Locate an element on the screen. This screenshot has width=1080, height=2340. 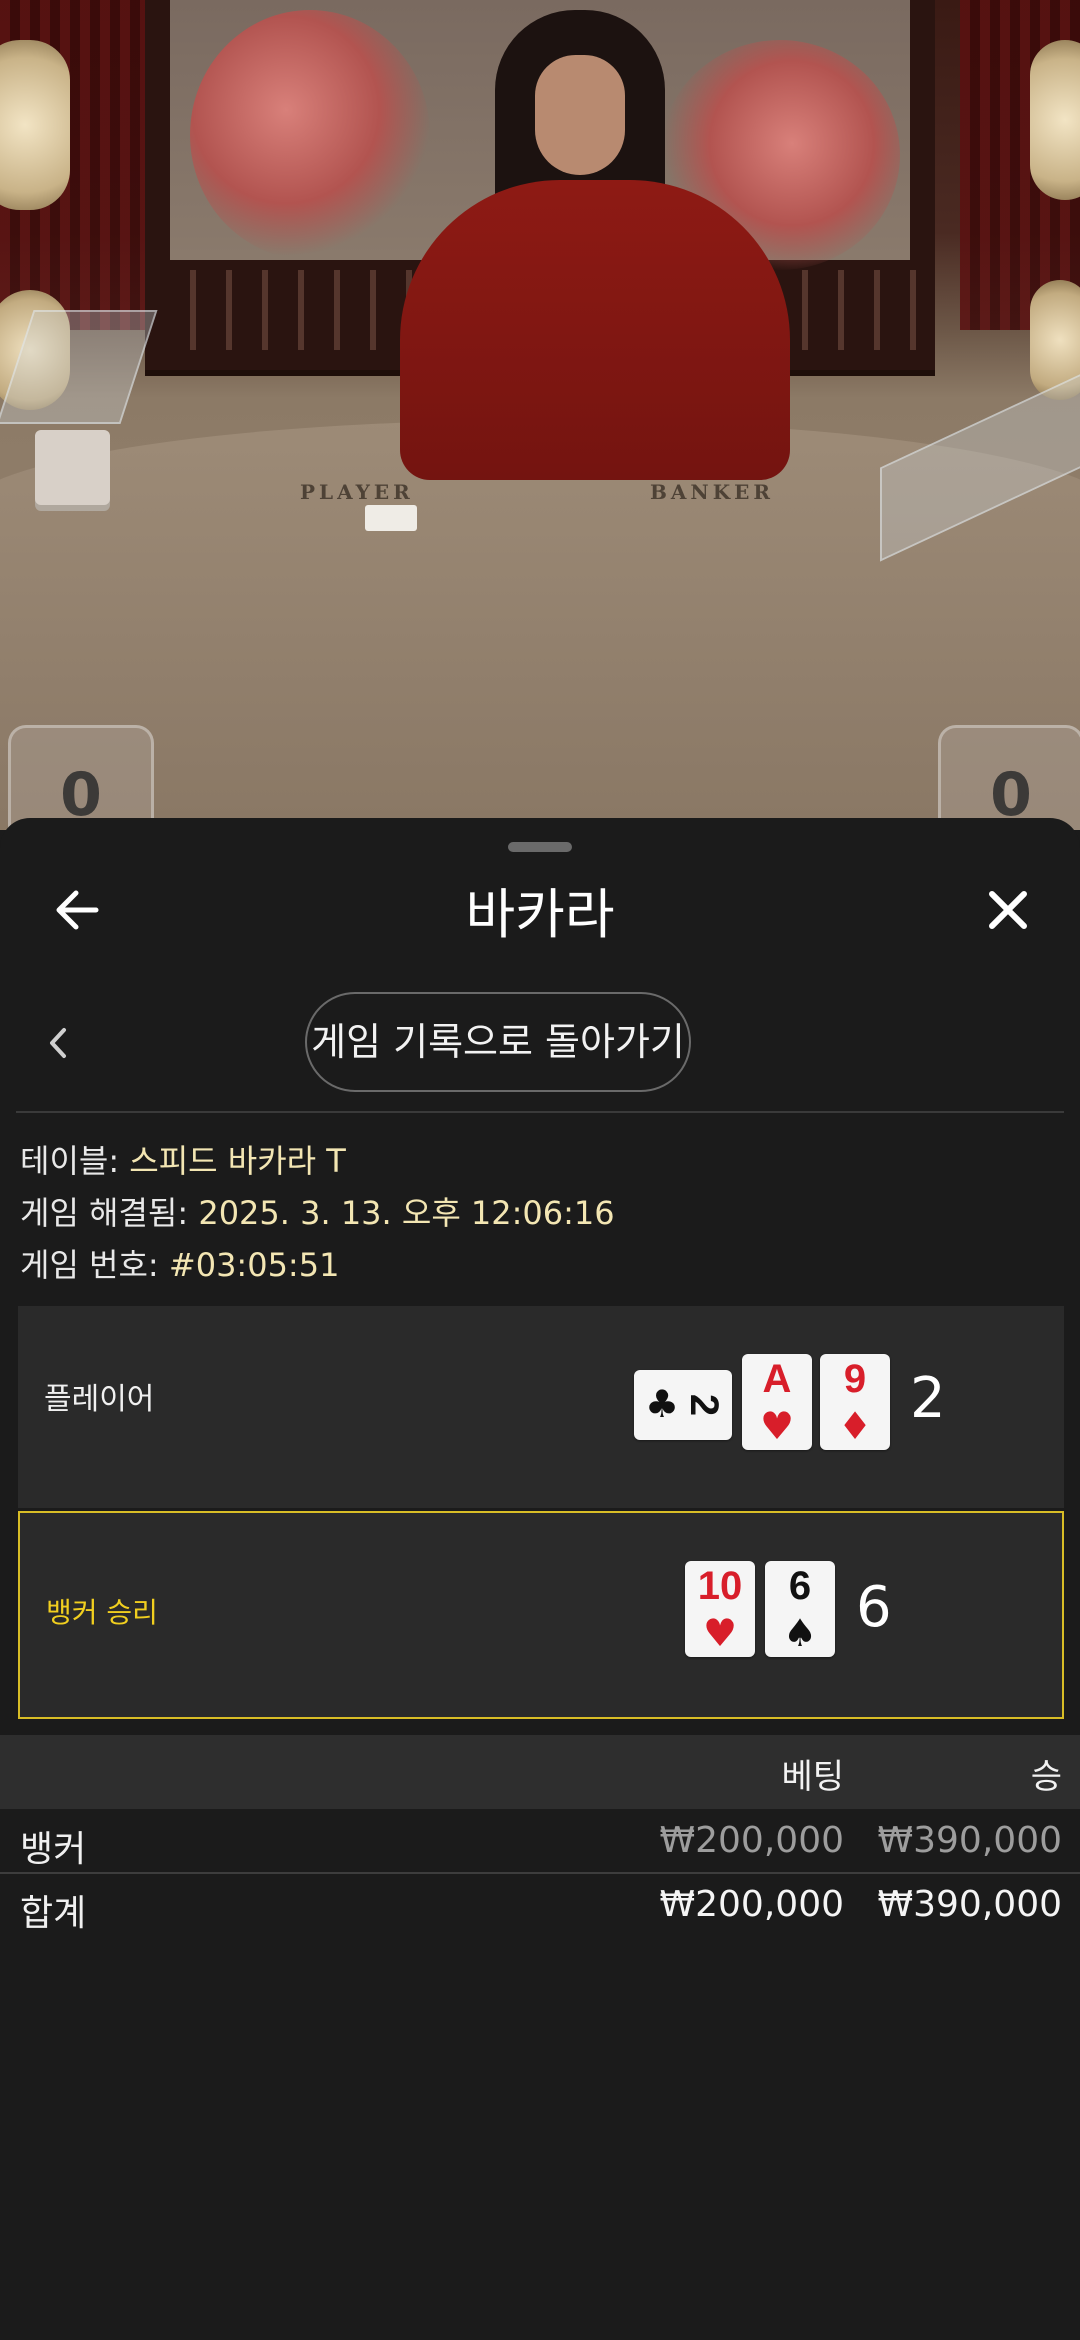
page-title: 바카라 is located at coordinates (540, 914).